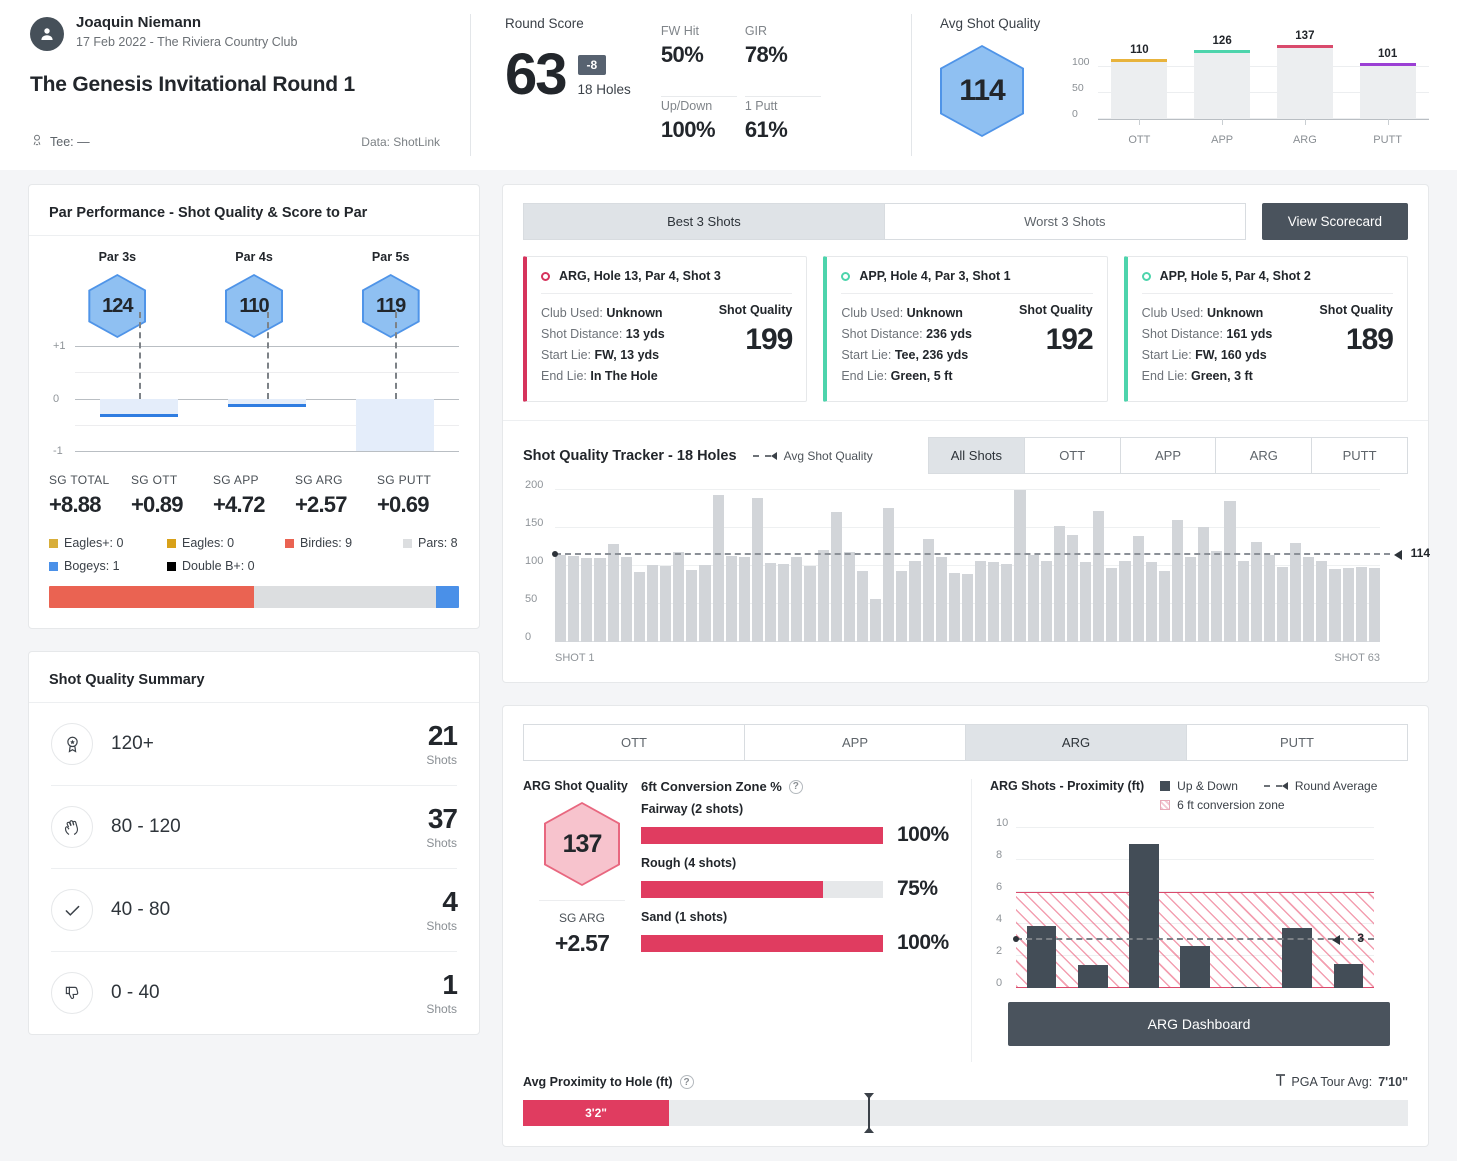  I want to click on category-ring-icon, so click(1146, 276).